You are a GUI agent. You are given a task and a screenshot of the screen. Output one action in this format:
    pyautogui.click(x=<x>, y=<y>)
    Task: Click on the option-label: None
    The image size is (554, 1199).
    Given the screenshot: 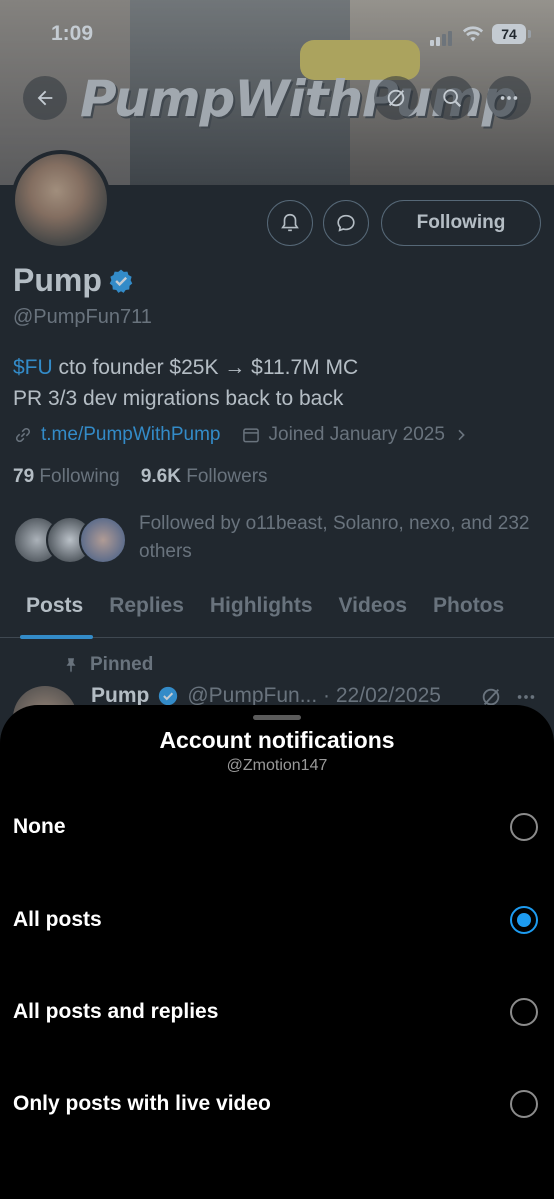 What is the action you would take?
    pyautogui.click(x=39, y=826)
    